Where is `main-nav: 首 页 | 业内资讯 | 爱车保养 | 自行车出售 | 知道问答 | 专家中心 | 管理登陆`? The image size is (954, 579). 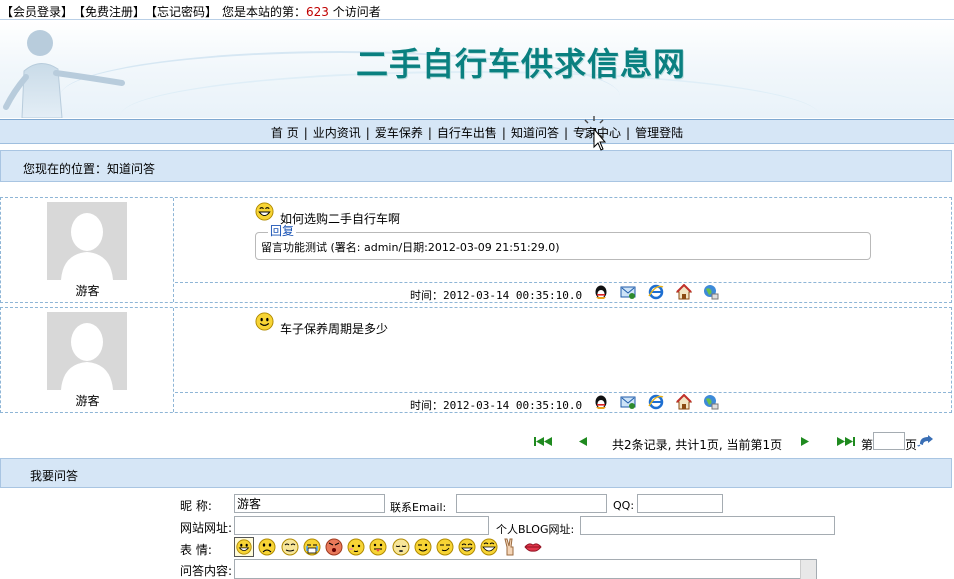 main-nav: 首 页 | 业内资讯 | 爱车保养 | 自行车出售 | 知道问答 | 专家中心 | 管理登陆 is located at coordinates (477, 131).